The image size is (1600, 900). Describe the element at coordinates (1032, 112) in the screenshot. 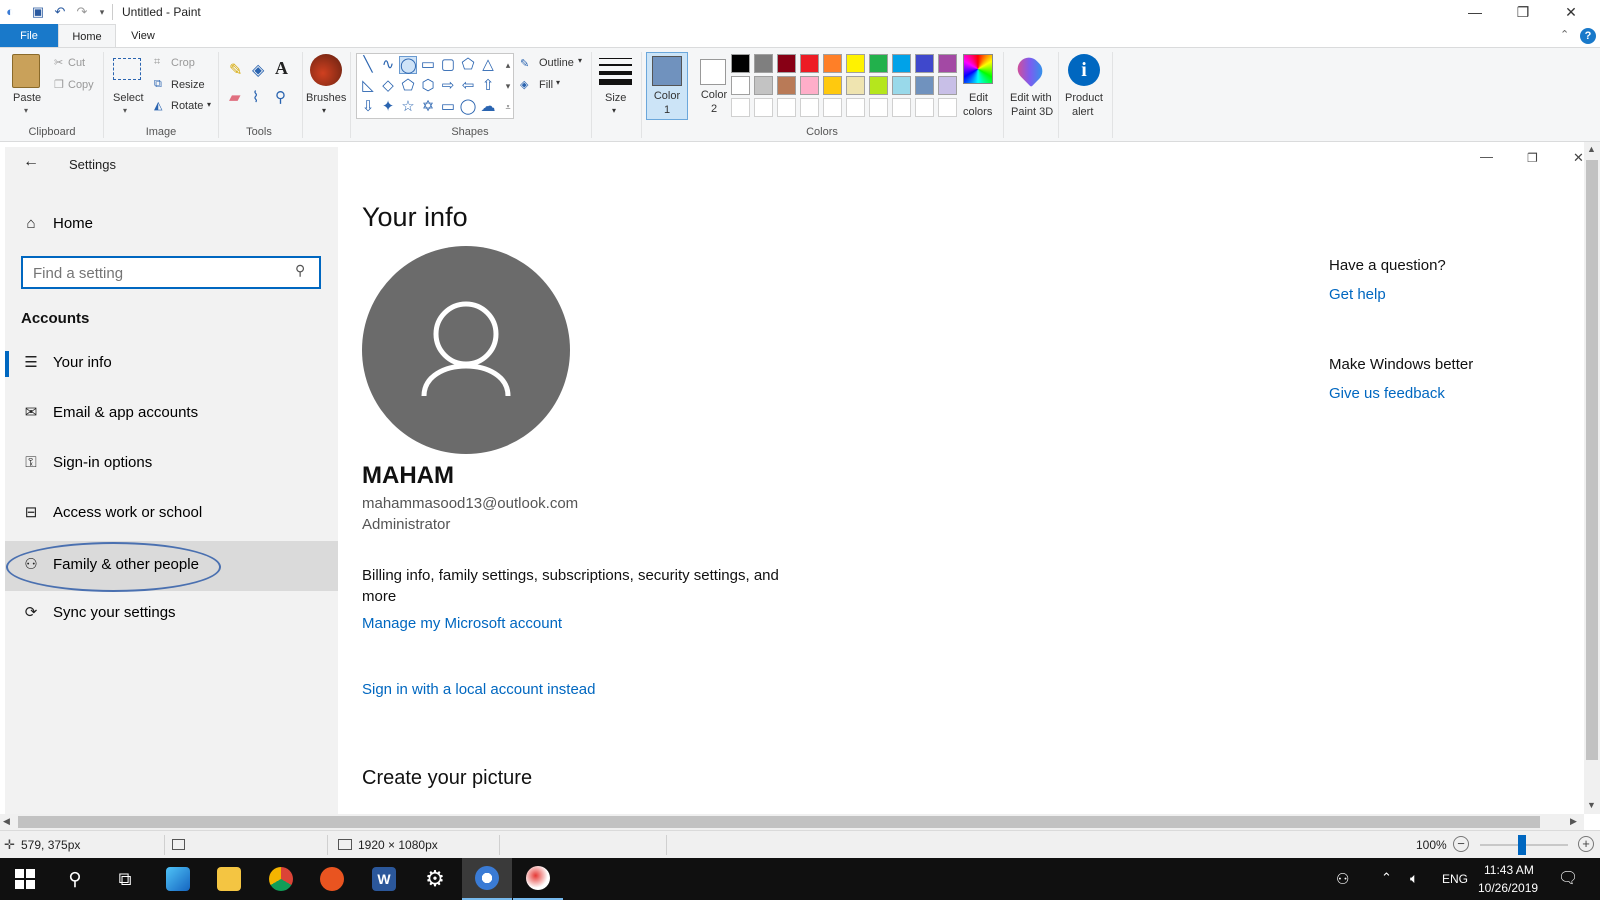

I see `paint3d-label-2: Paint 3D` at that location.